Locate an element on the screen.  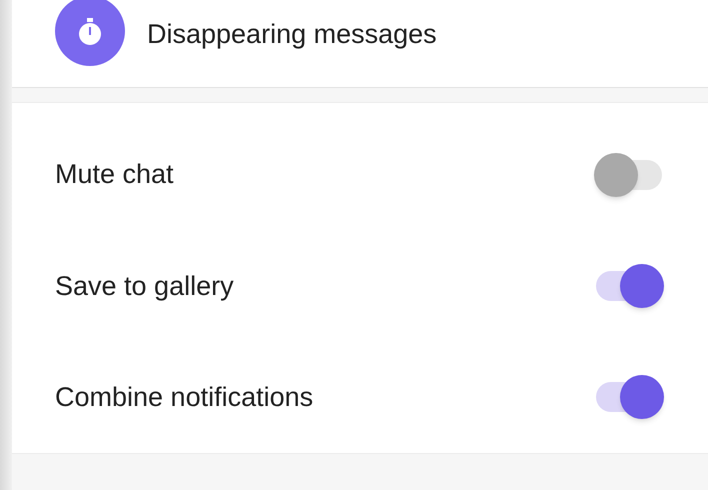
setting-label: Save to gallery is located at coordinates (144, 286).